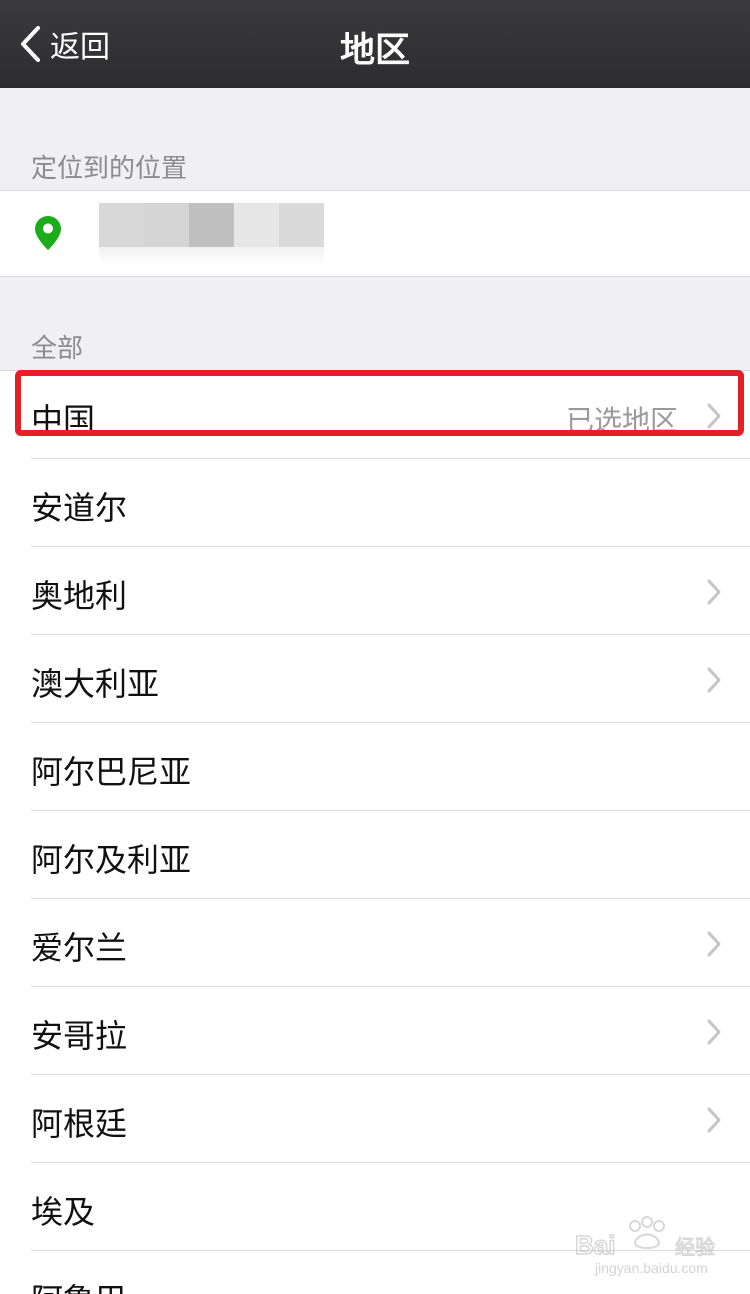  What do you see at coordinates (695, 1247) in the screenshot?
I see `svg-text: 经验` at bounding box center [695, 1247].